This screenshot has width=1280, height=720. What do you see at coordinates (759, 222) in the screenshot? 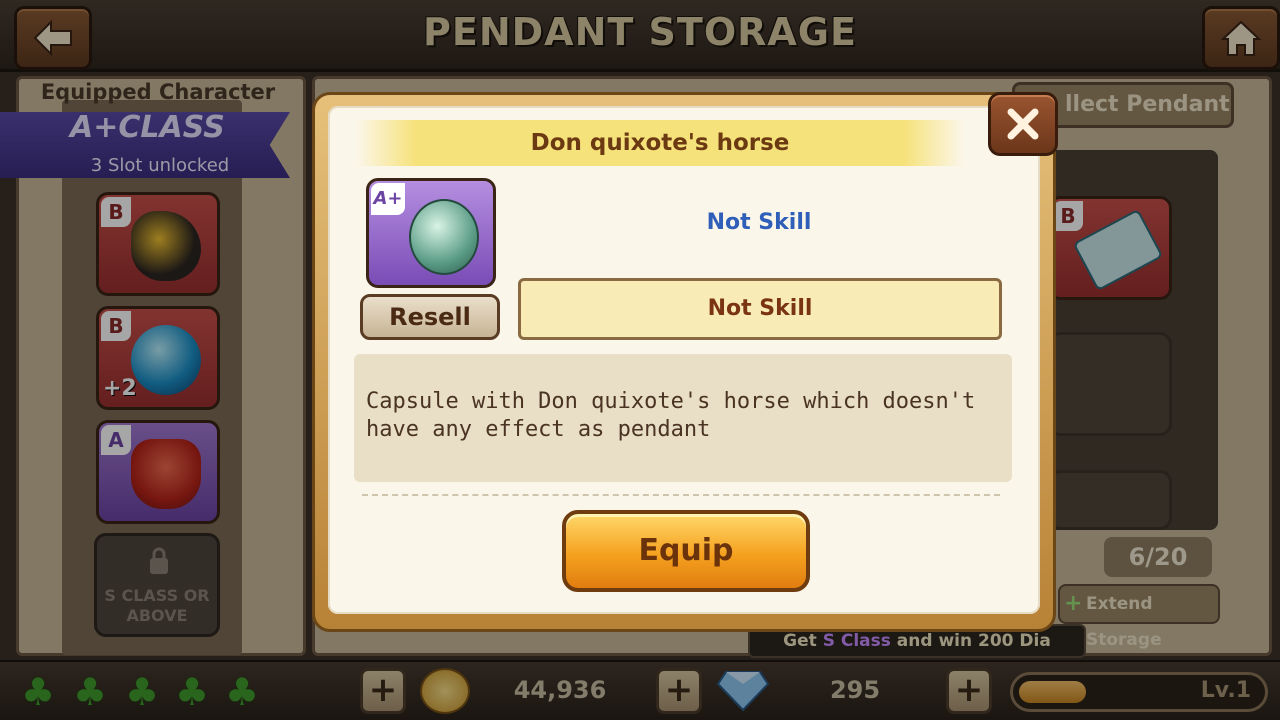
I see `skill-title: Not Skill` at bounding box center [759, 222].